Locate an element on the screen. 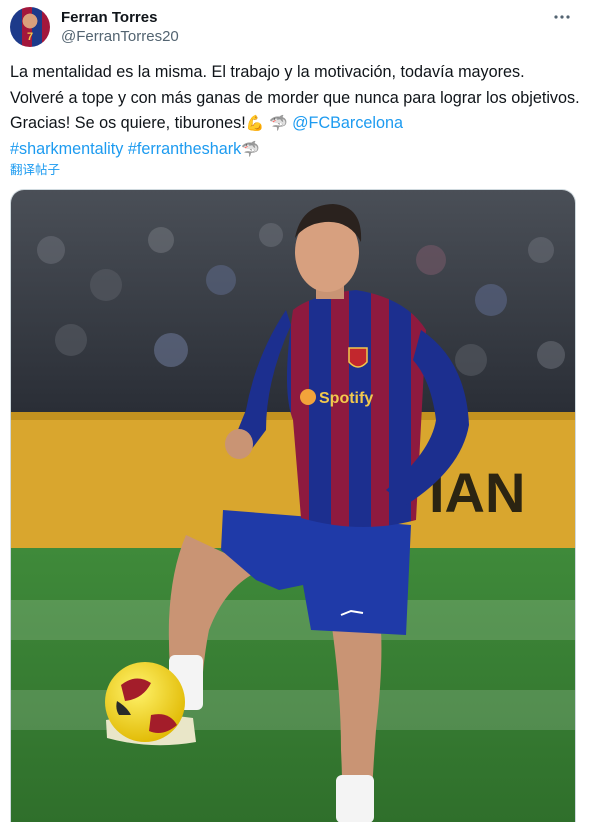 The height and width of the screenshot is (822, 591). jersey-sponsor: Spotify is located at coordinates (346, 398).